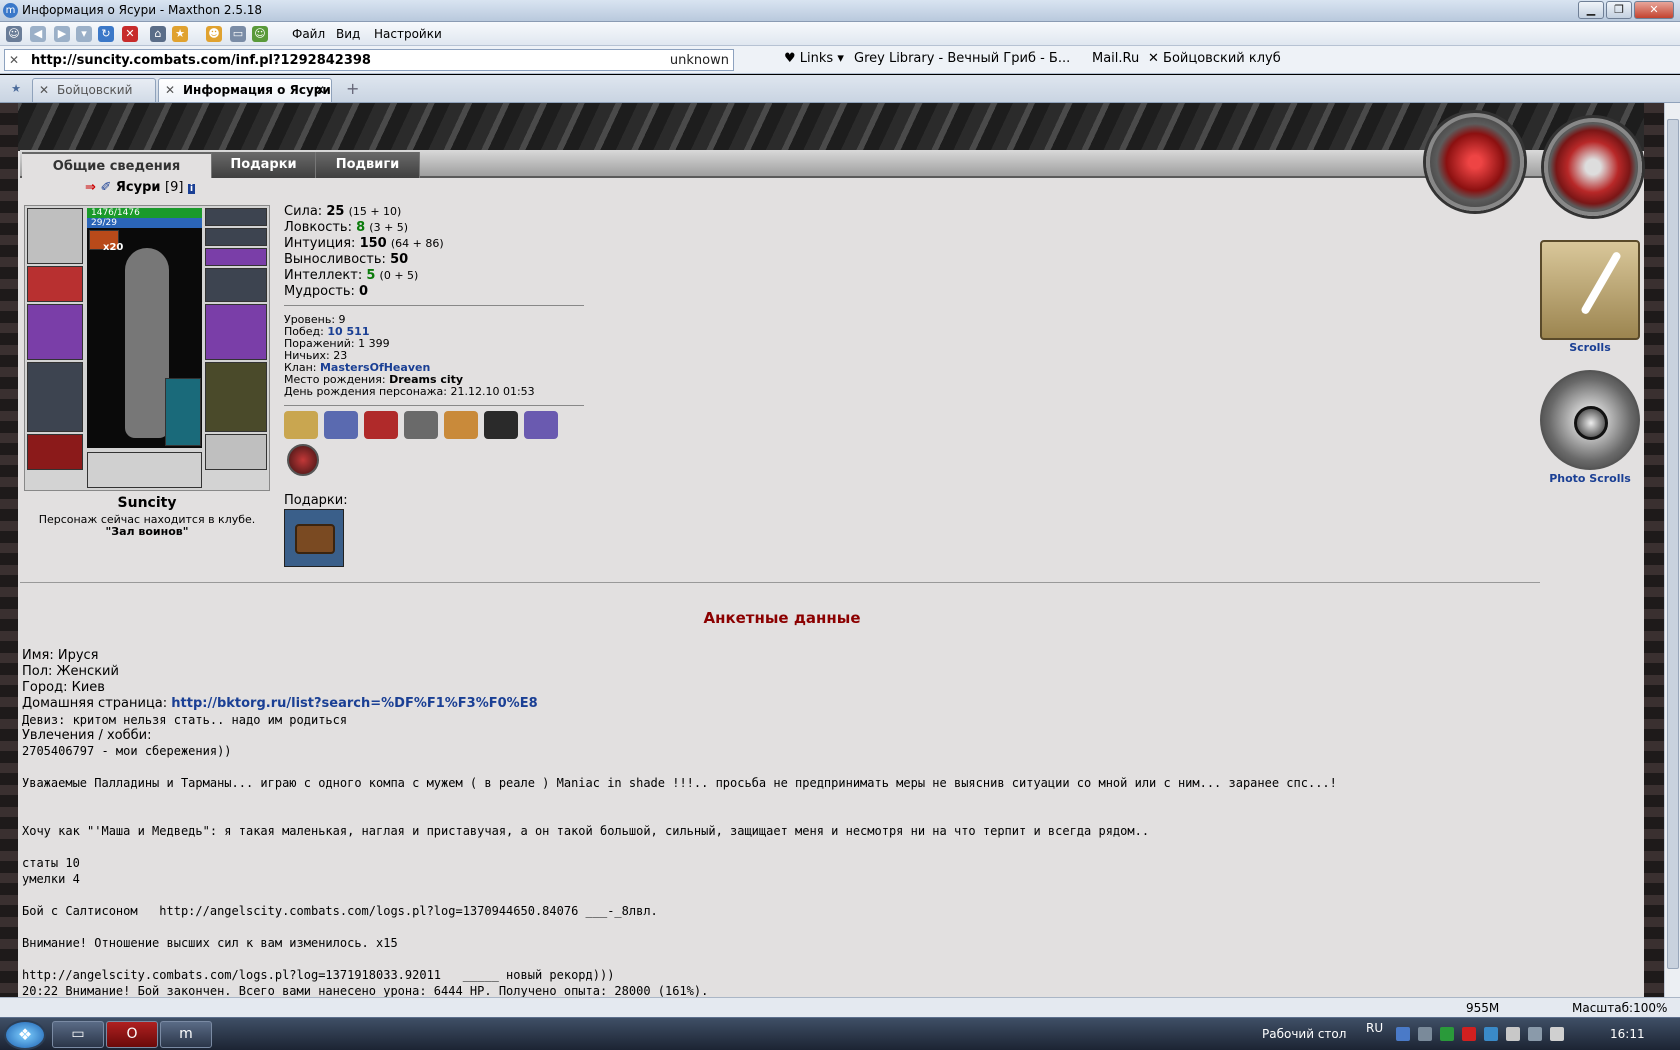 The height and width of the screenshot is (1050, 1680). Describe the element at coordinates (408, 34) in the screenshot. I see `menu-settings: Настройки` at that location.